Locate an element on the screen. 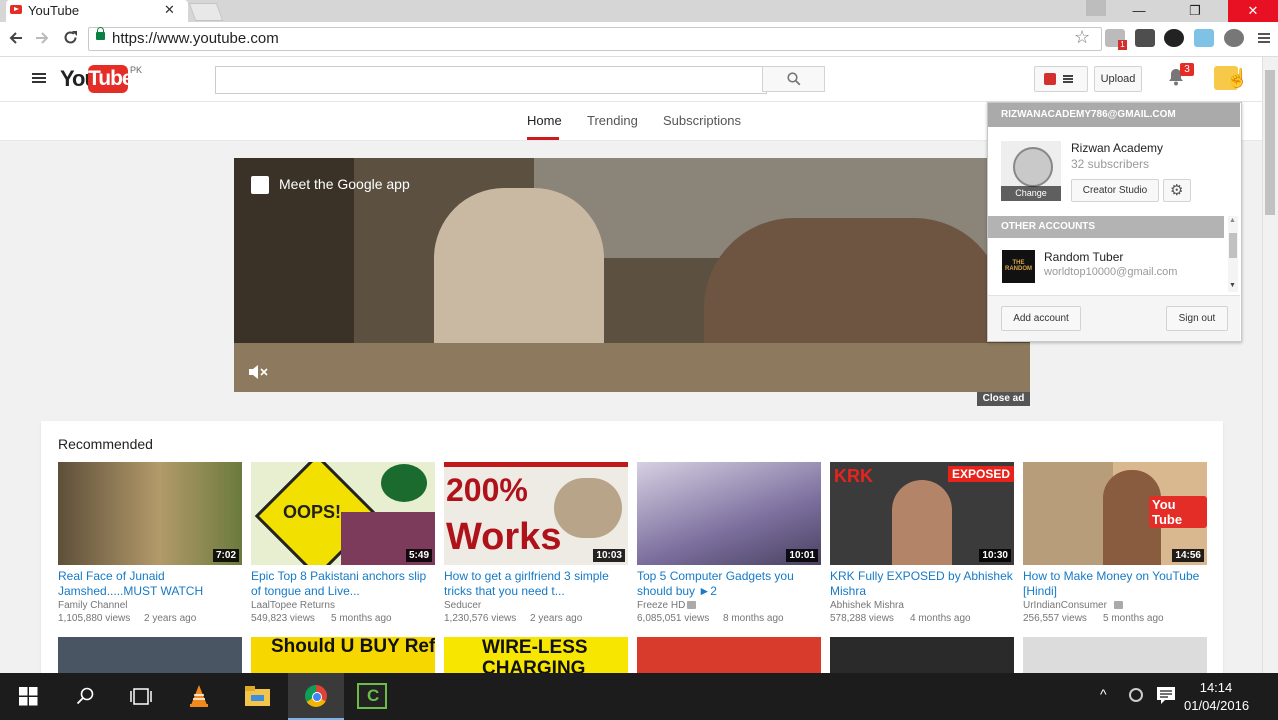 The height and width of the screenshot is (720, 1278). minimize-button: — is located at coordinates (1139, 11).